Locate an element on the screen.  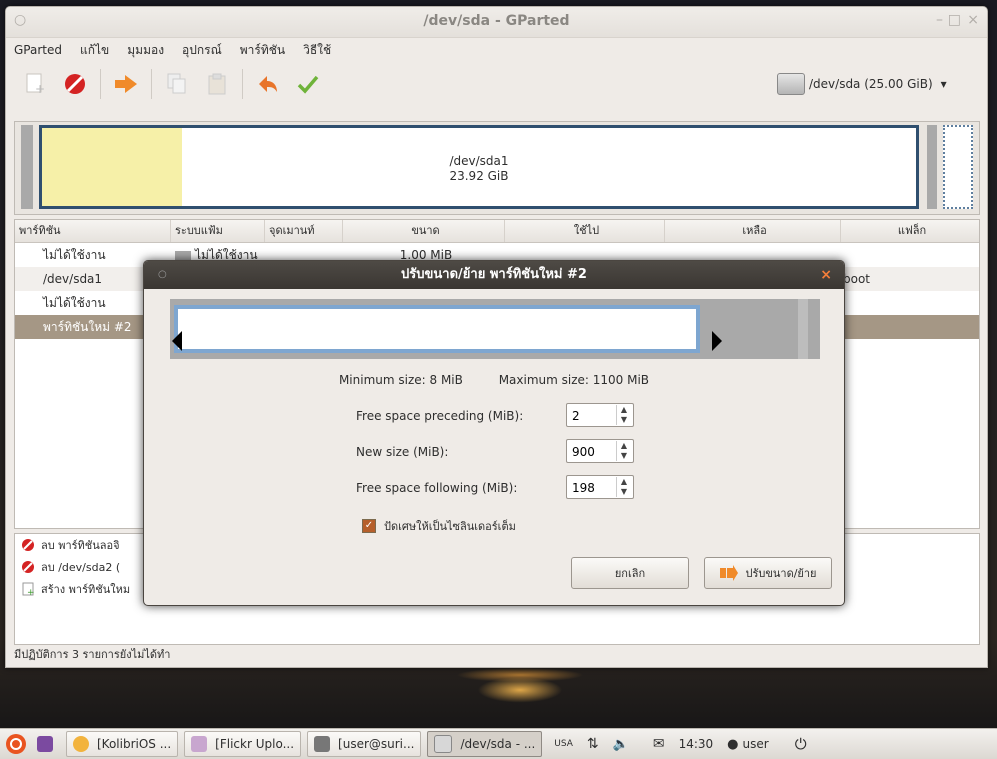
harddisk-icon is located at coordinates (791, 84).